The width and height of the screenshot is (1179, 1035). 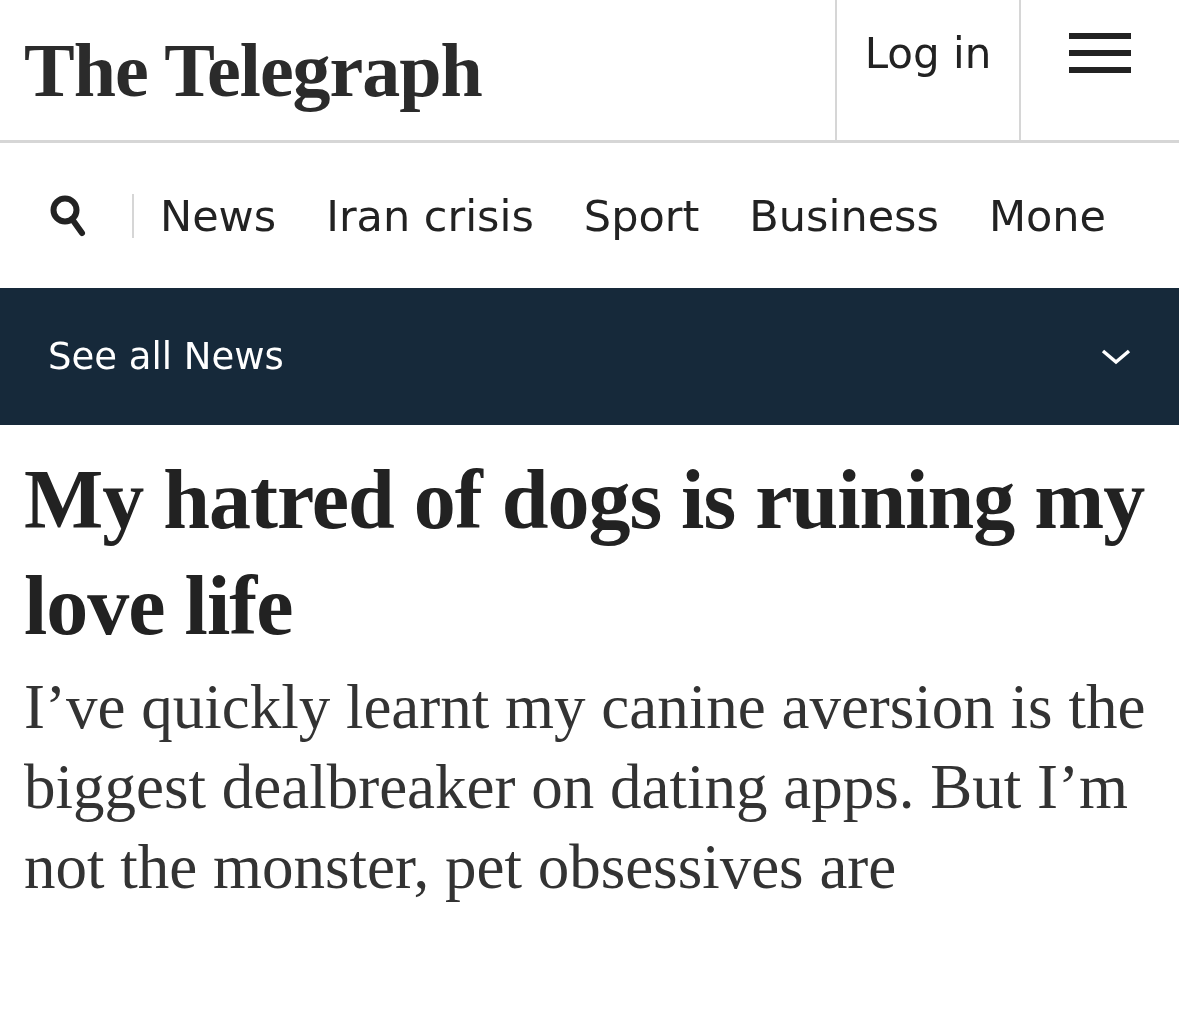 What do you see at coordinates (241, 70) in the screenshot?
I see `site-logo: The Telegraph` at bounding box center [241, 70].